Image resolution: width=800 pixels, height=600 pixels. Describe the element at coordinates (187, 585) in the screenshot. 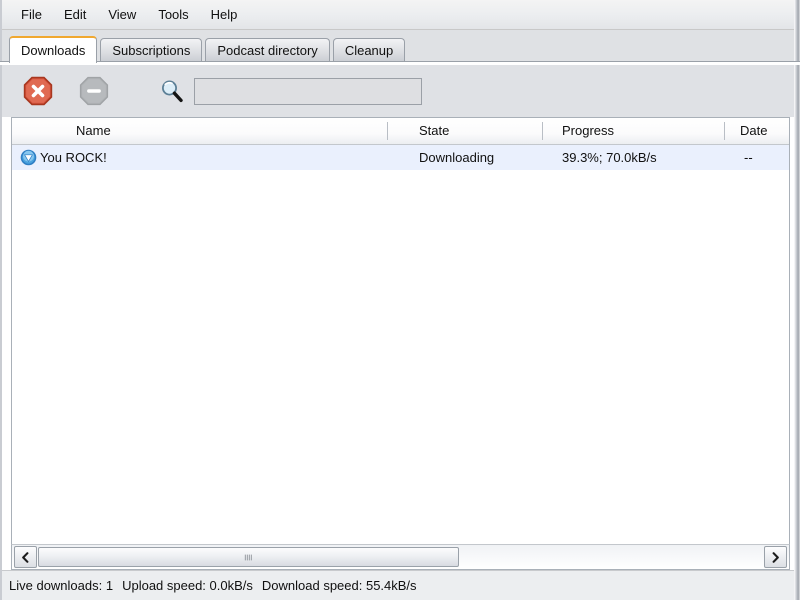

I see `status-upload-speed: Upload speed: 0.0kB/s` at that location.